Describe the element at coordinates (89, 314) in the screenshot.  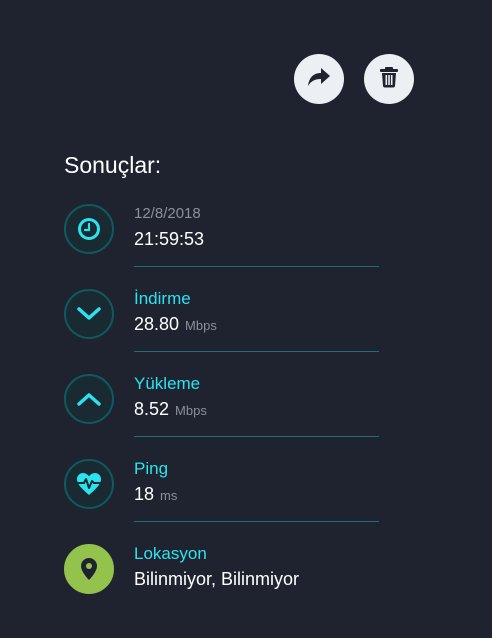
I see `chevron-down-icon` at that location.